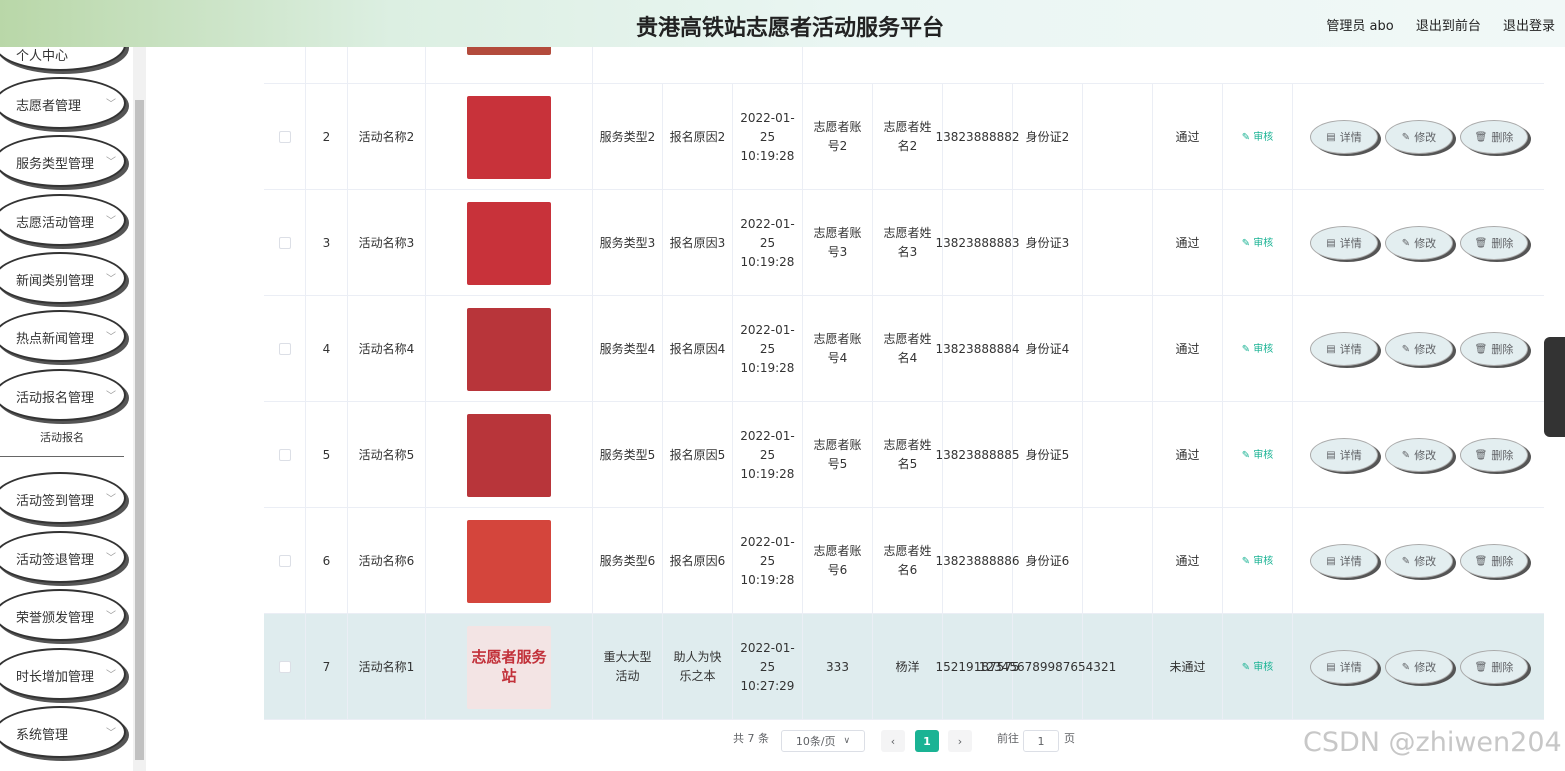  I want to click on sidebar-item-news-categories: 新闻类别管理 ﹀, so click(63, 278).